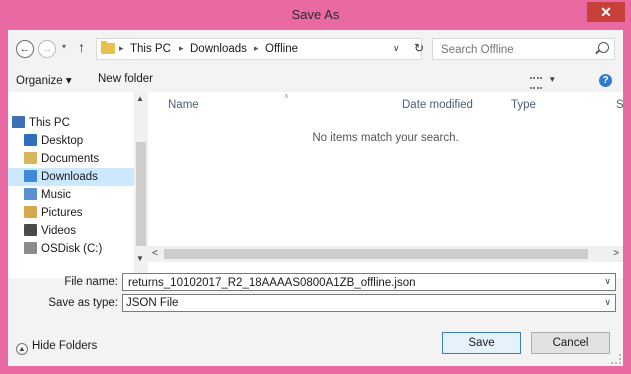  What do you see at coordinates (315, 80) in the screenshot?
I see `command-bar: Organize ▾ New folder ▾ ?` at bounding box center [315, 80].